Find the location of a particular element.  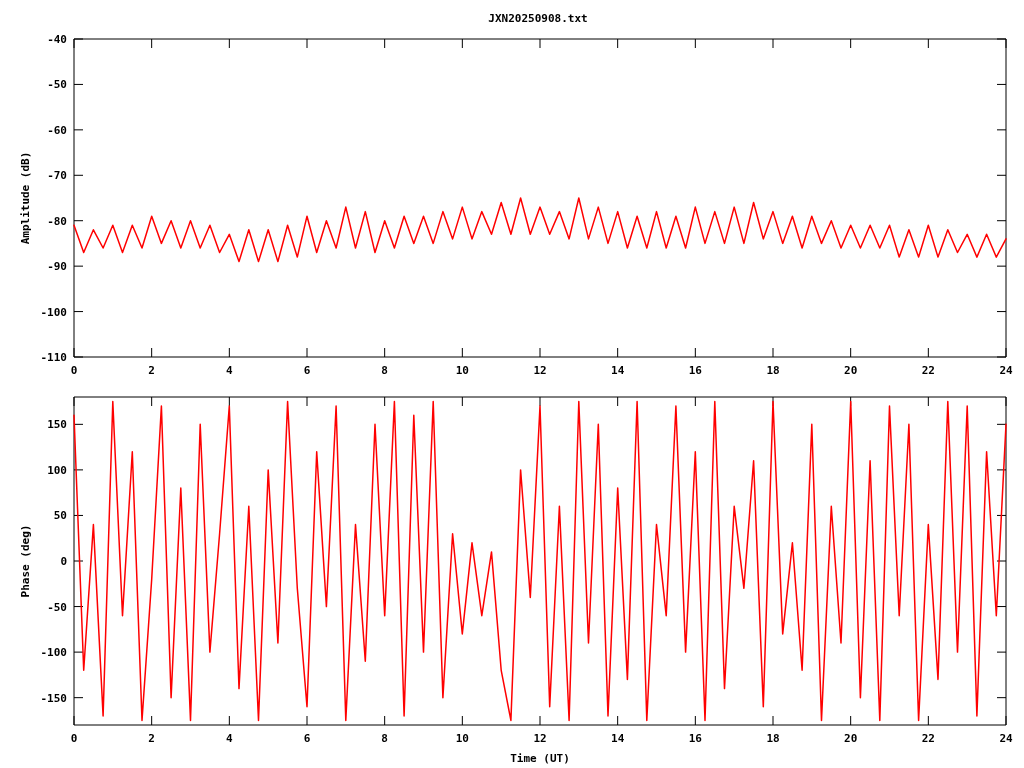

tick-label: -70 is located at coordinates (57, 176).